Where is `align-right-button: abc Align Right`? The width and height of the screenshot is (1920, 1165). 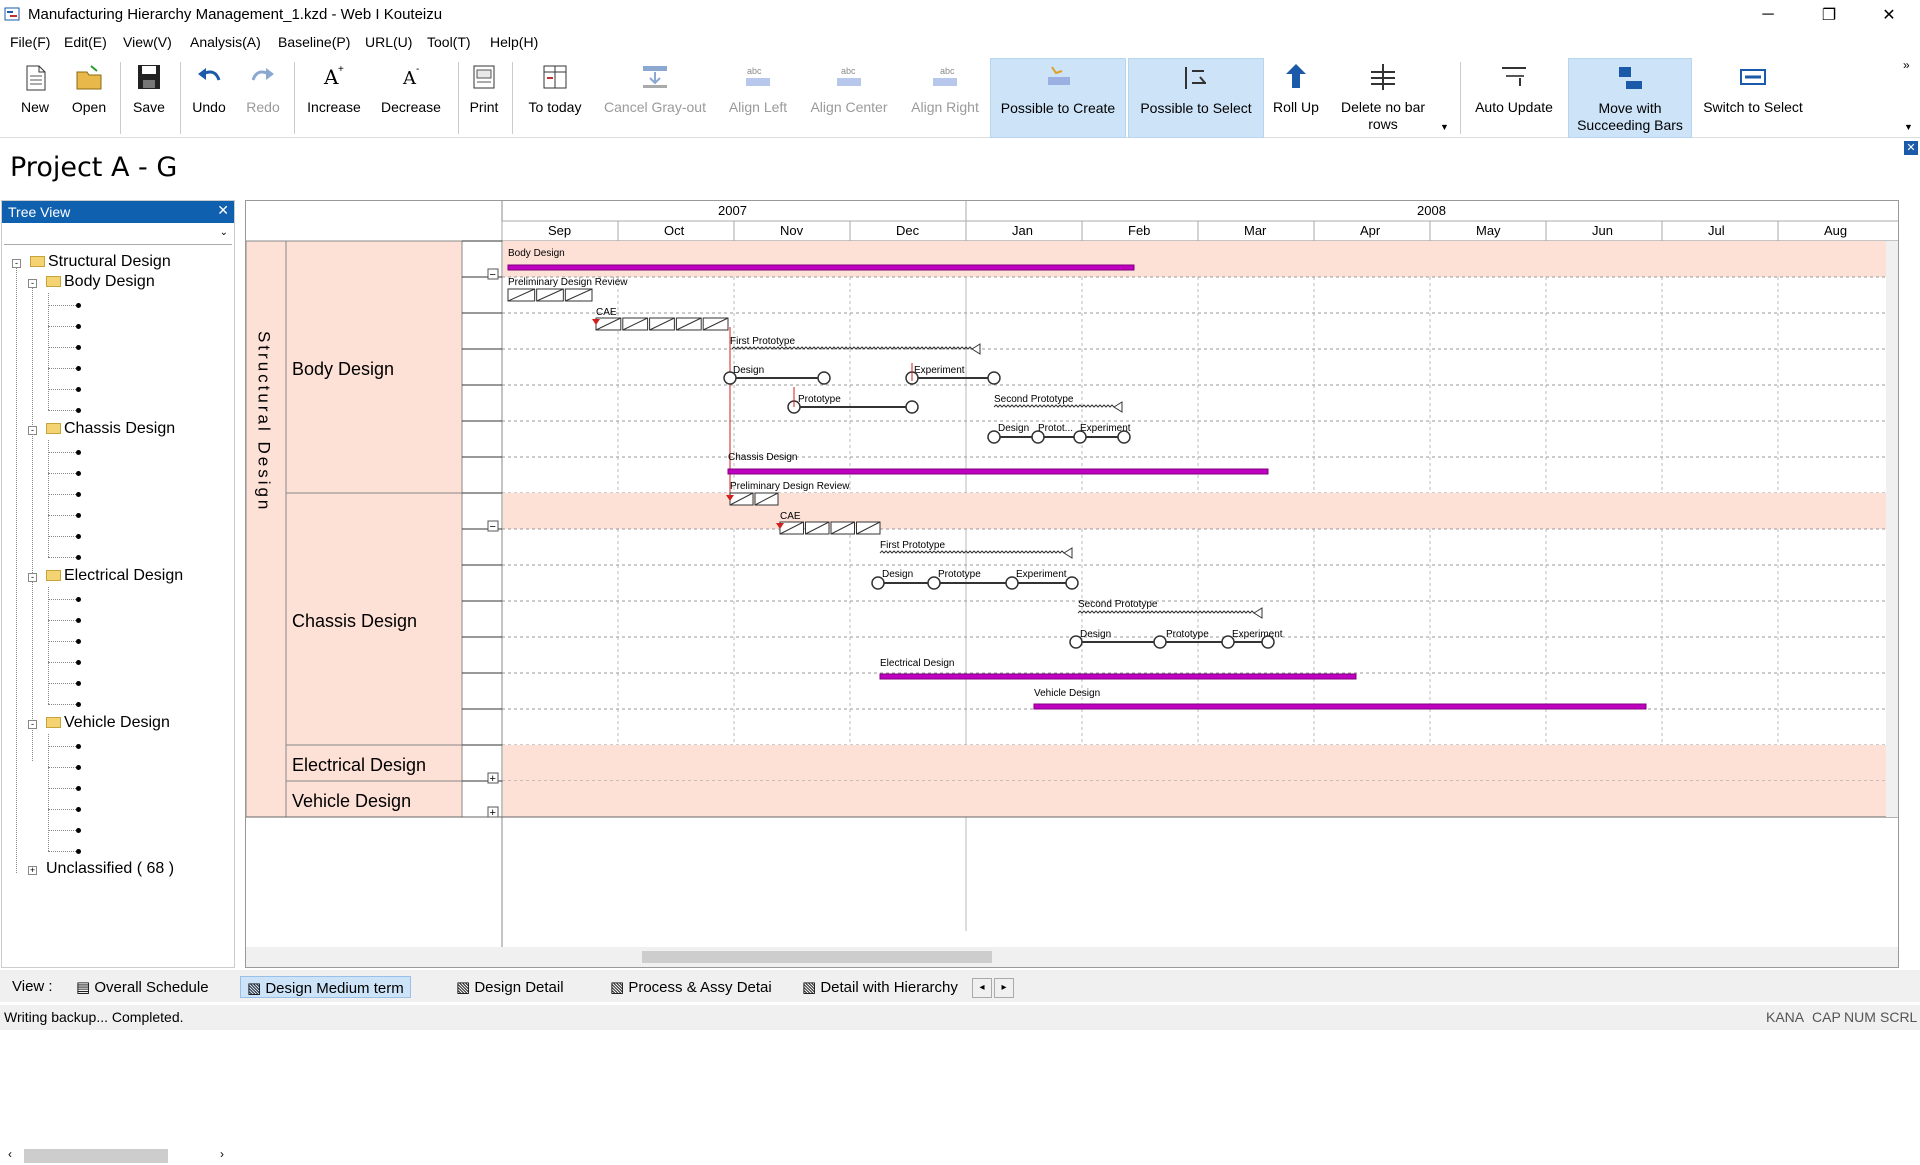 align-right-button: abc Align Right is located at coordinates (945, 98).